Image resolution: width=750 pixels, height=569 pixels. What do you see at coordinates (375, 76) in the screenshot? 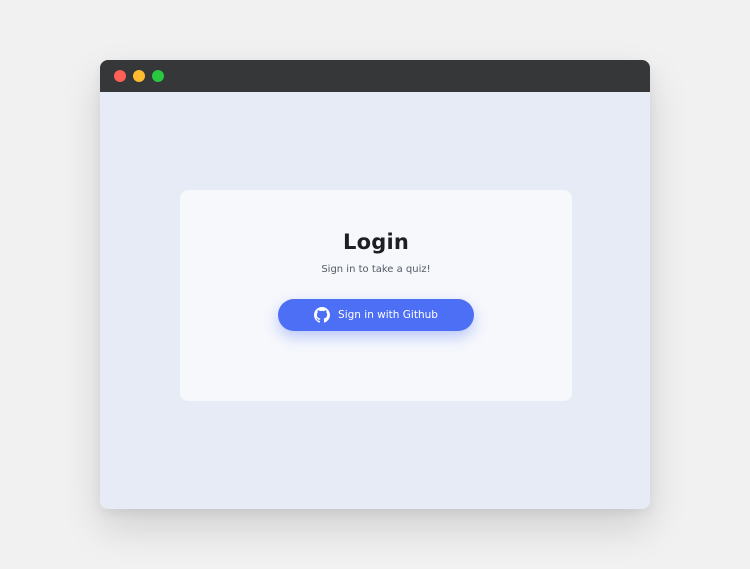
I see `window-titlebar` at bounding box center [375, 76].